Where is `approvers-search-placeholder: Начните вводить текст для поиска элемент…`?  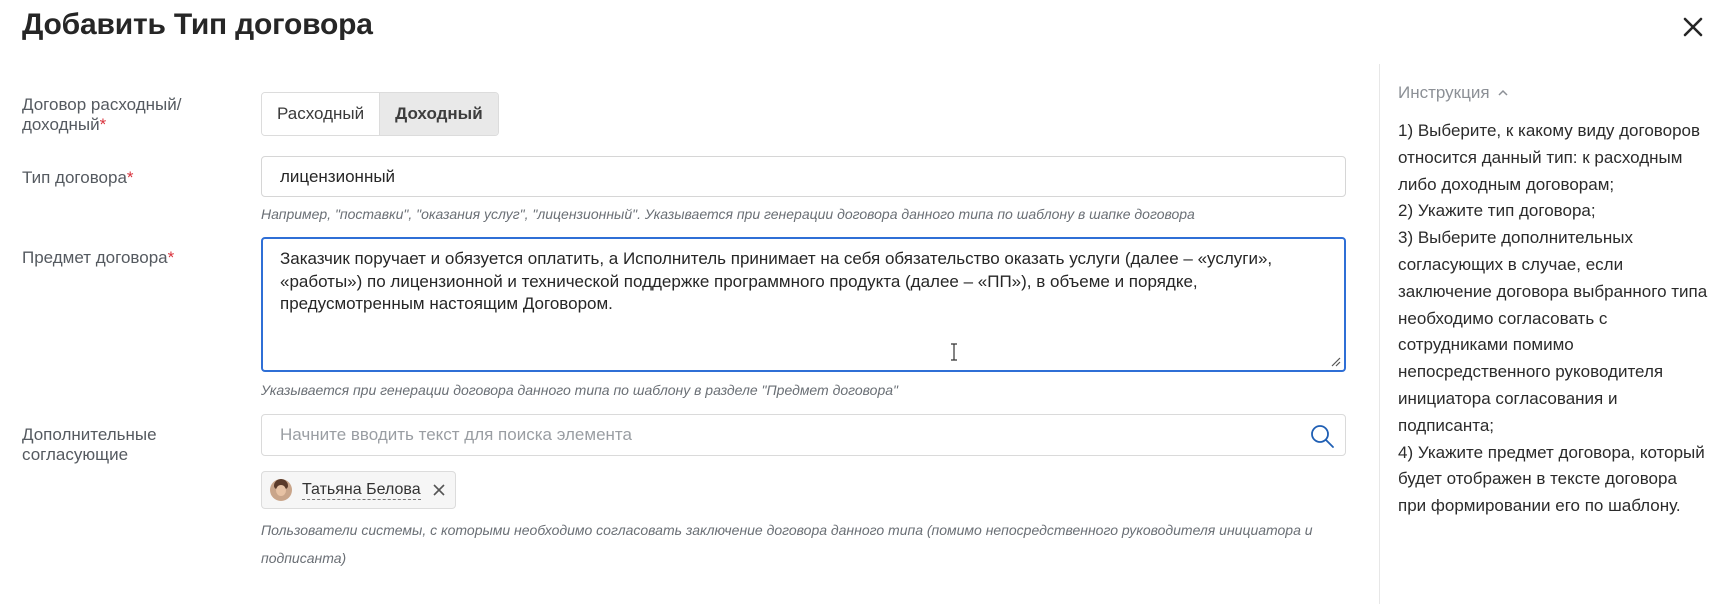 approvers-search-placeholder: Начните вводить текст для поиска элемент… is located at coordinates (456, 434).